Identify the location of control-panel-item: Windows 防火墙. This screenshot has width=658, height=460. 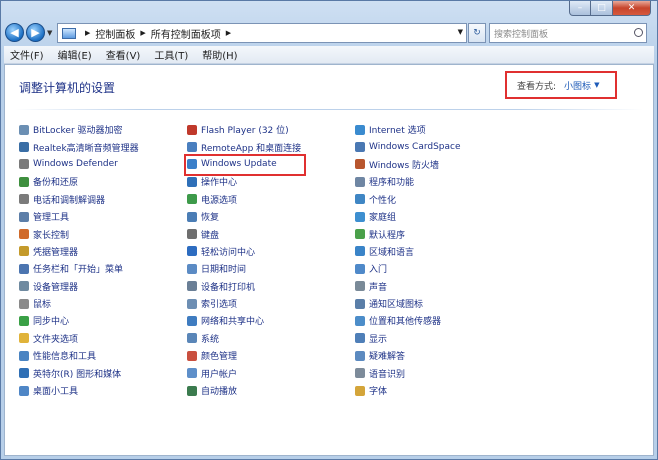
(440, 164).